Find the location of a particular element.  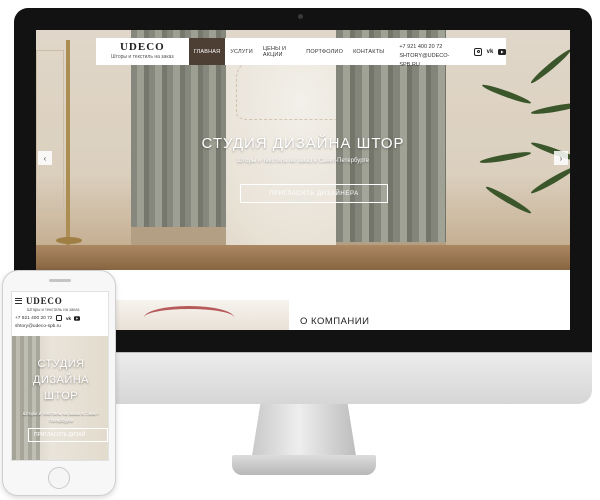

about-image is located at coordinates (201, 315).